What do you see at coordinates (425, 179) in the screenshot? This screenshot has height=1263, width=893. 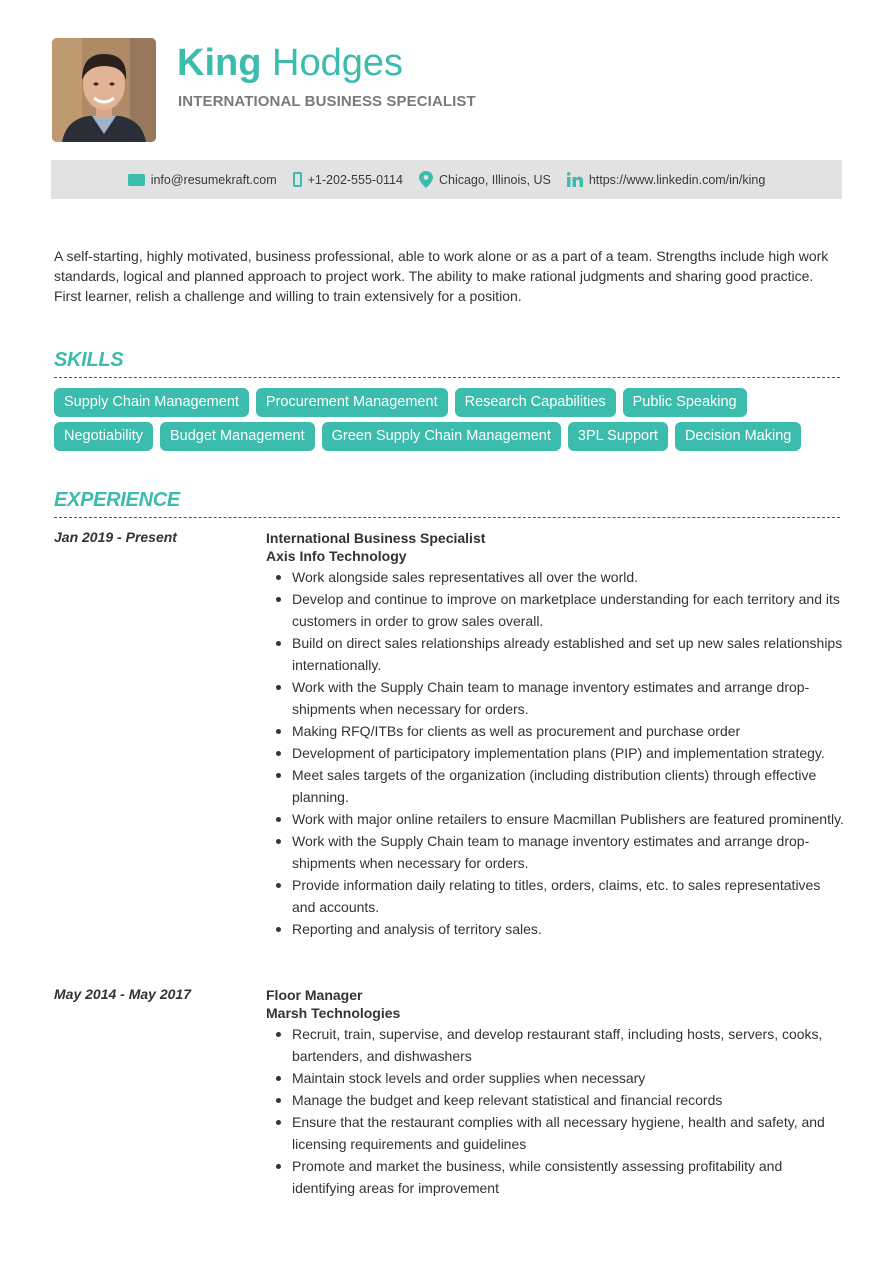 I see `location-pin-icon` at bounding box center [425, 179].